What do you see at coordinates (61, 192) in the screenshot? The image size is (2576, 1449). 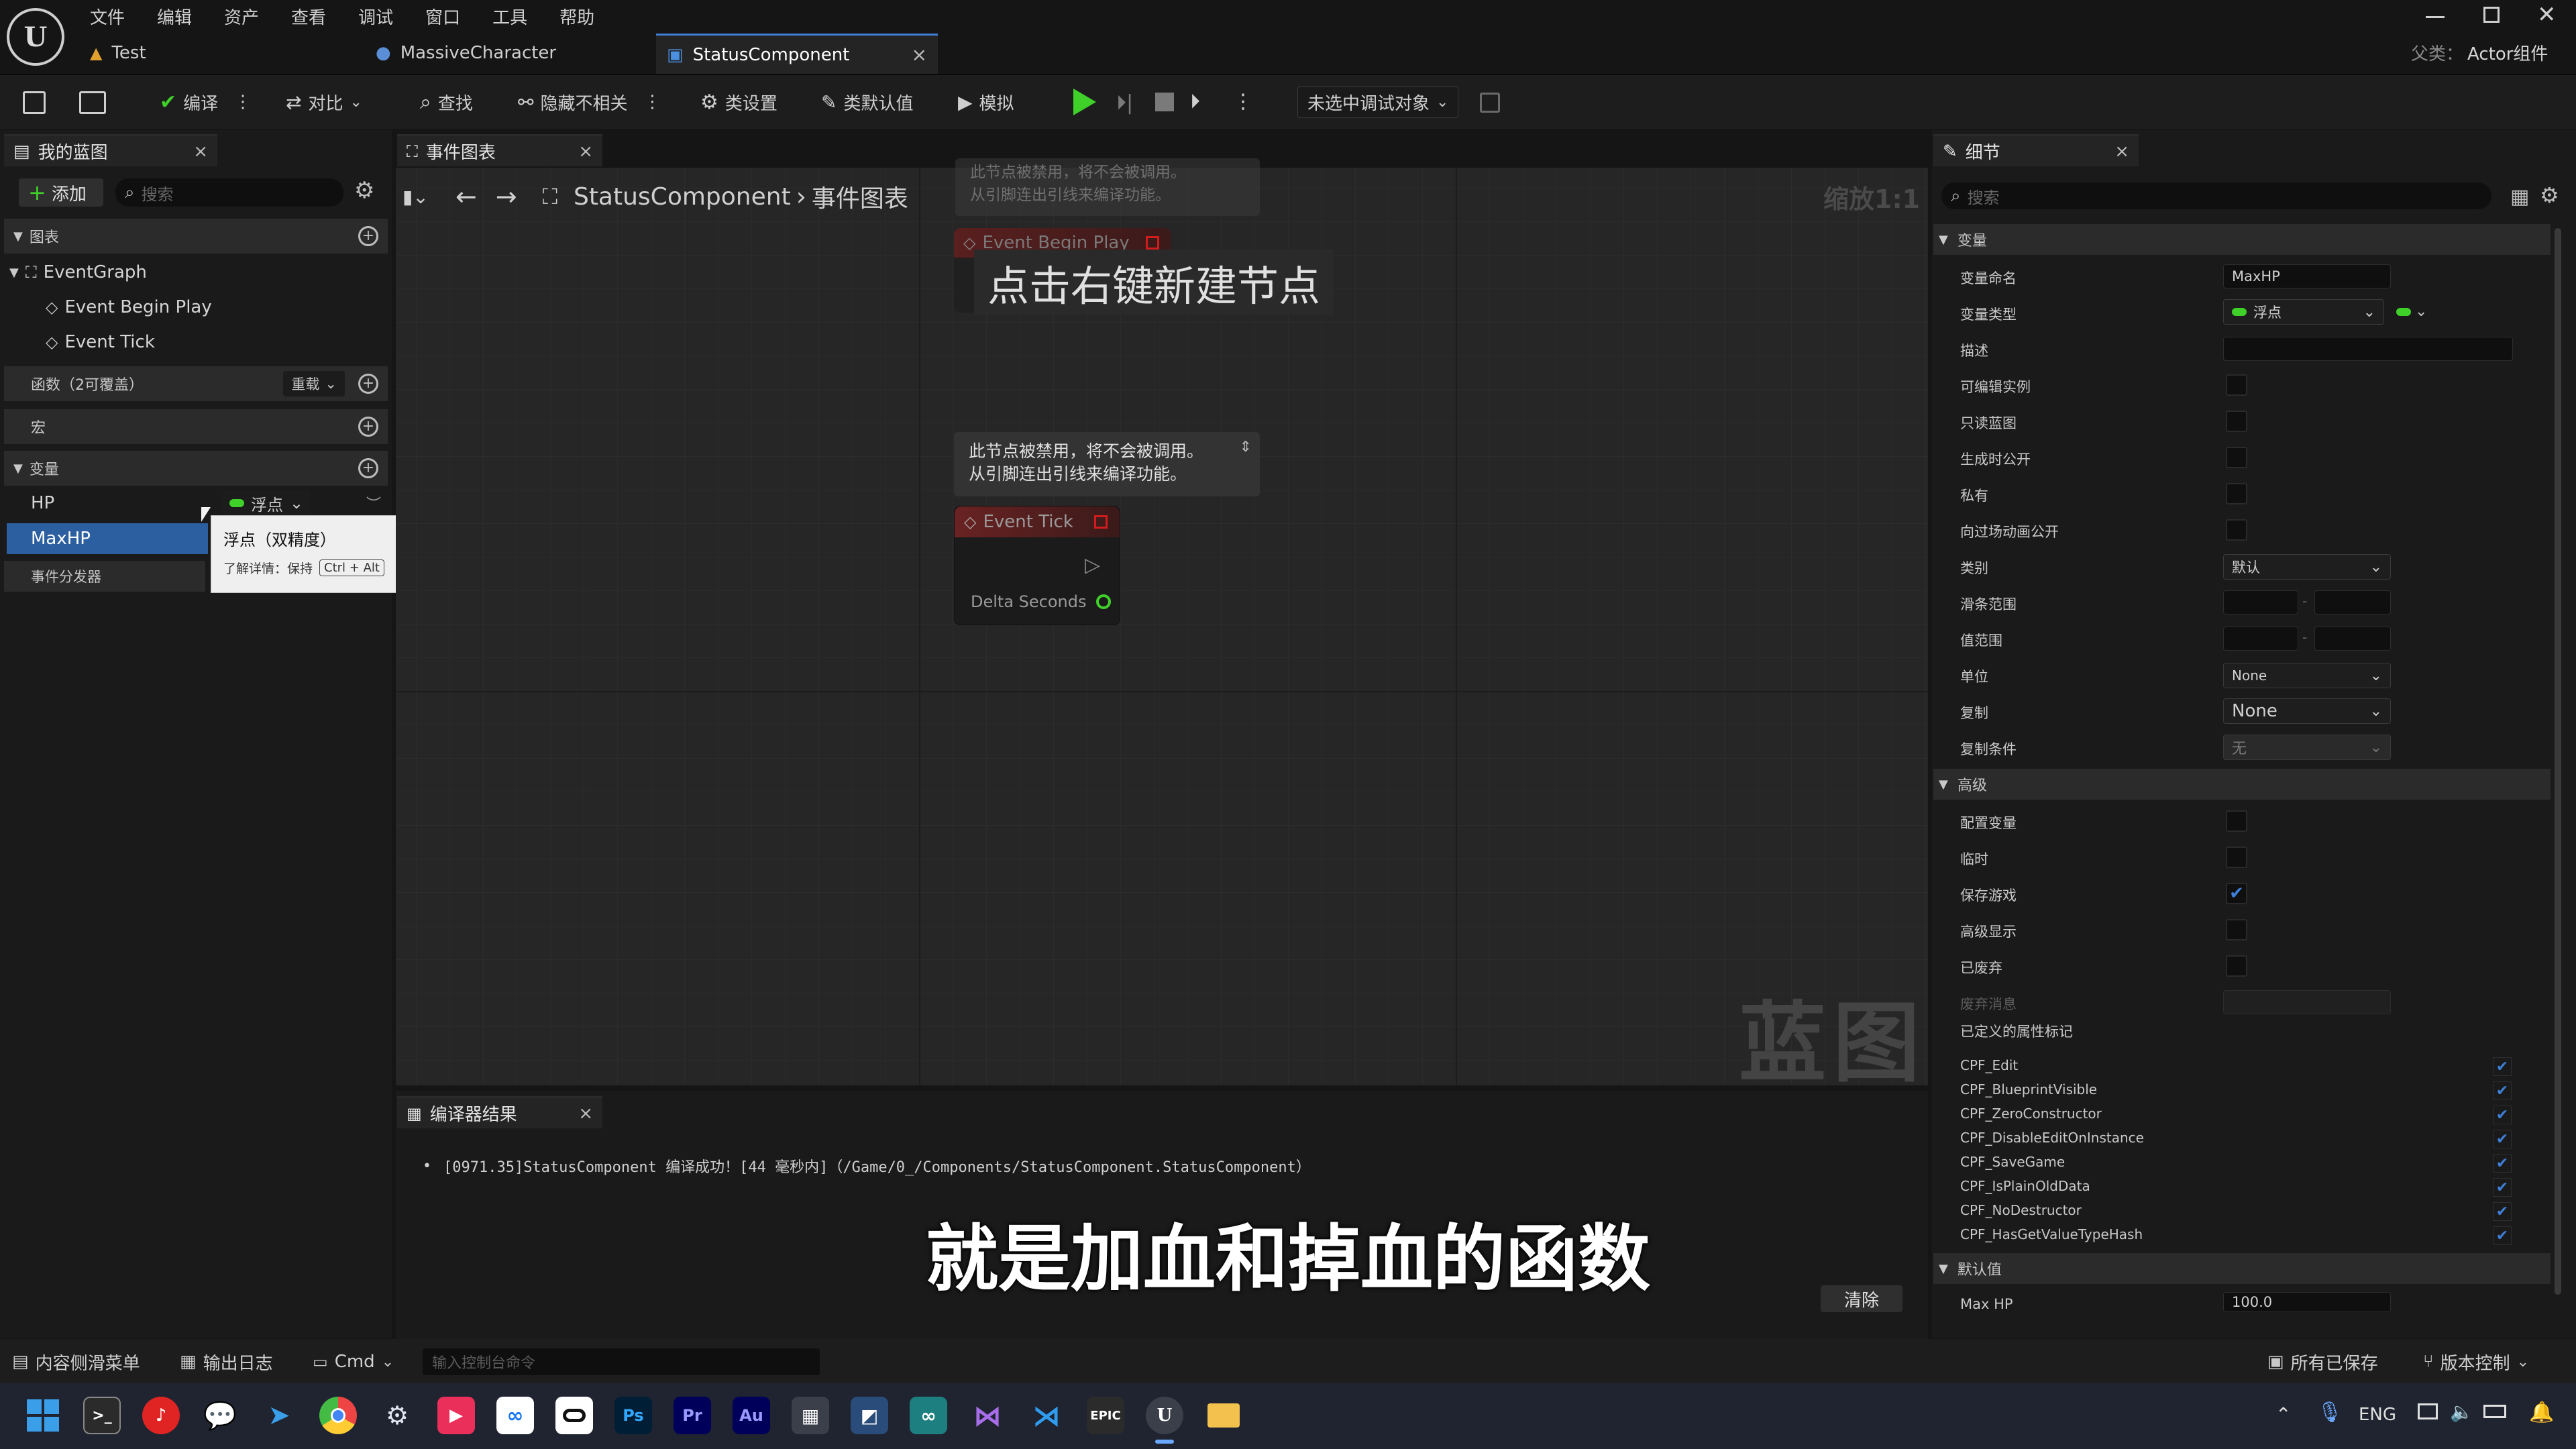 I see `add-button: + 添加` at bounding box center [61, 192].